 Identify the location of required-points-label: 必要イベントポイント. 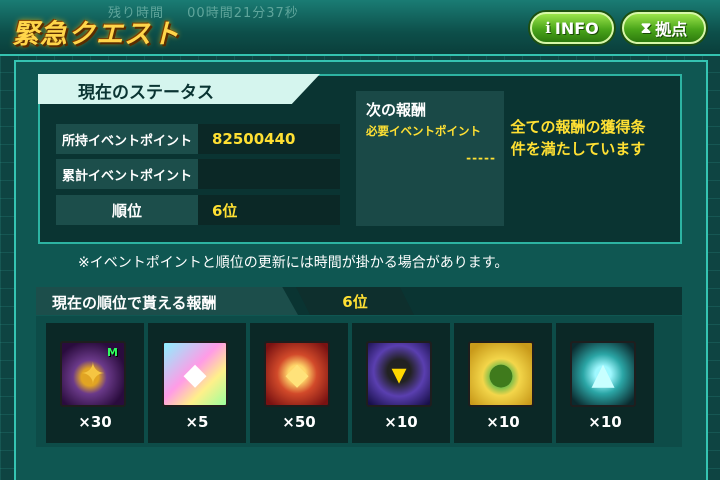
(423, 131).